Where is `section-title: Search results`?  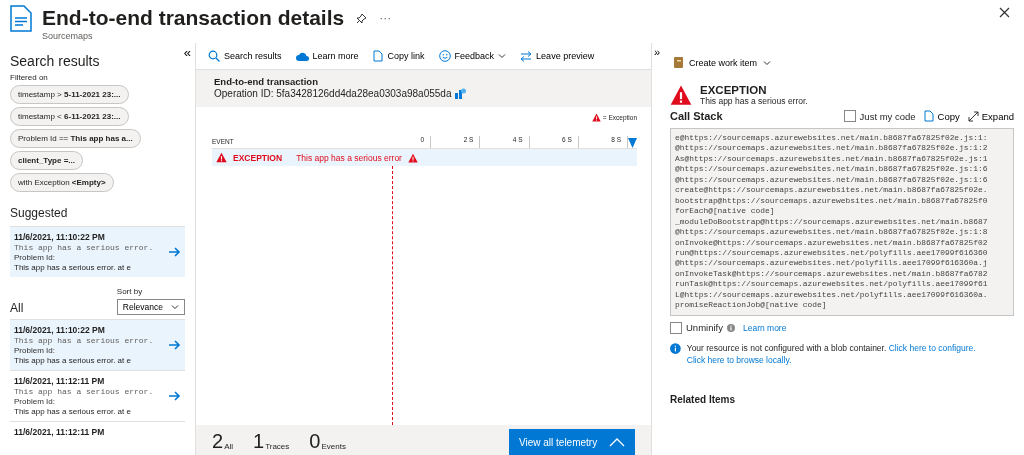 section-title: Search results is located at coordinates (55, 61).